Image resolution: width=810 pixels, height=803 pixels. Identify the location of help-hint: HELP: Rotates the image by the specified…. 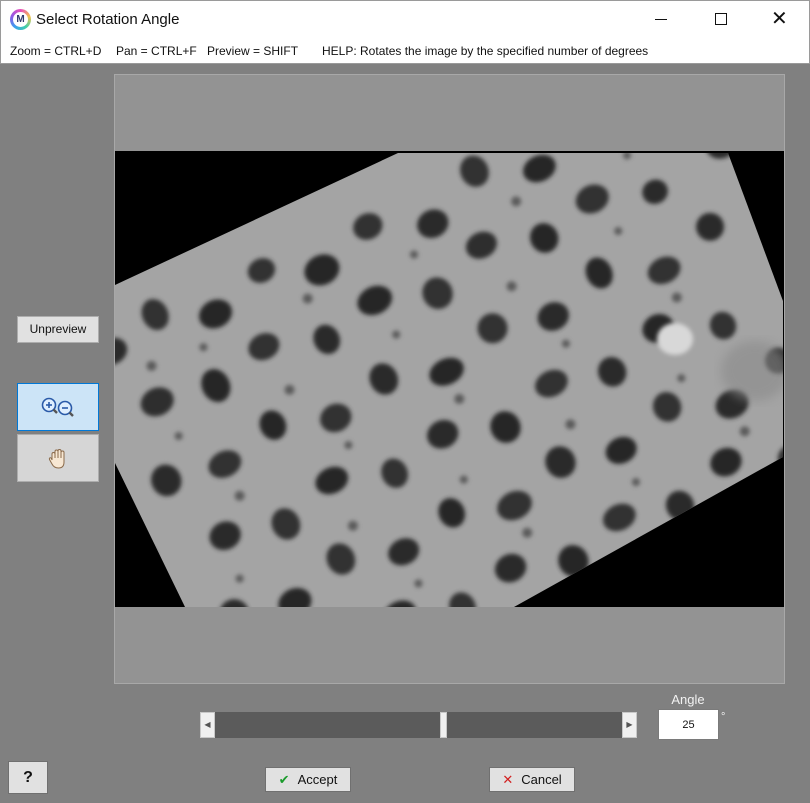
(485, 51).